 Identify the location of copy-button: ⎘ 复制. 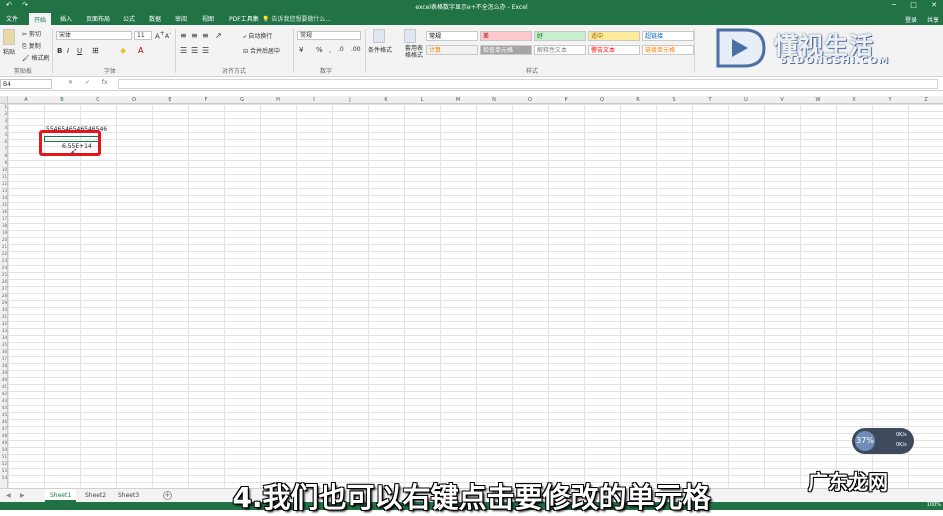
(31, 46).